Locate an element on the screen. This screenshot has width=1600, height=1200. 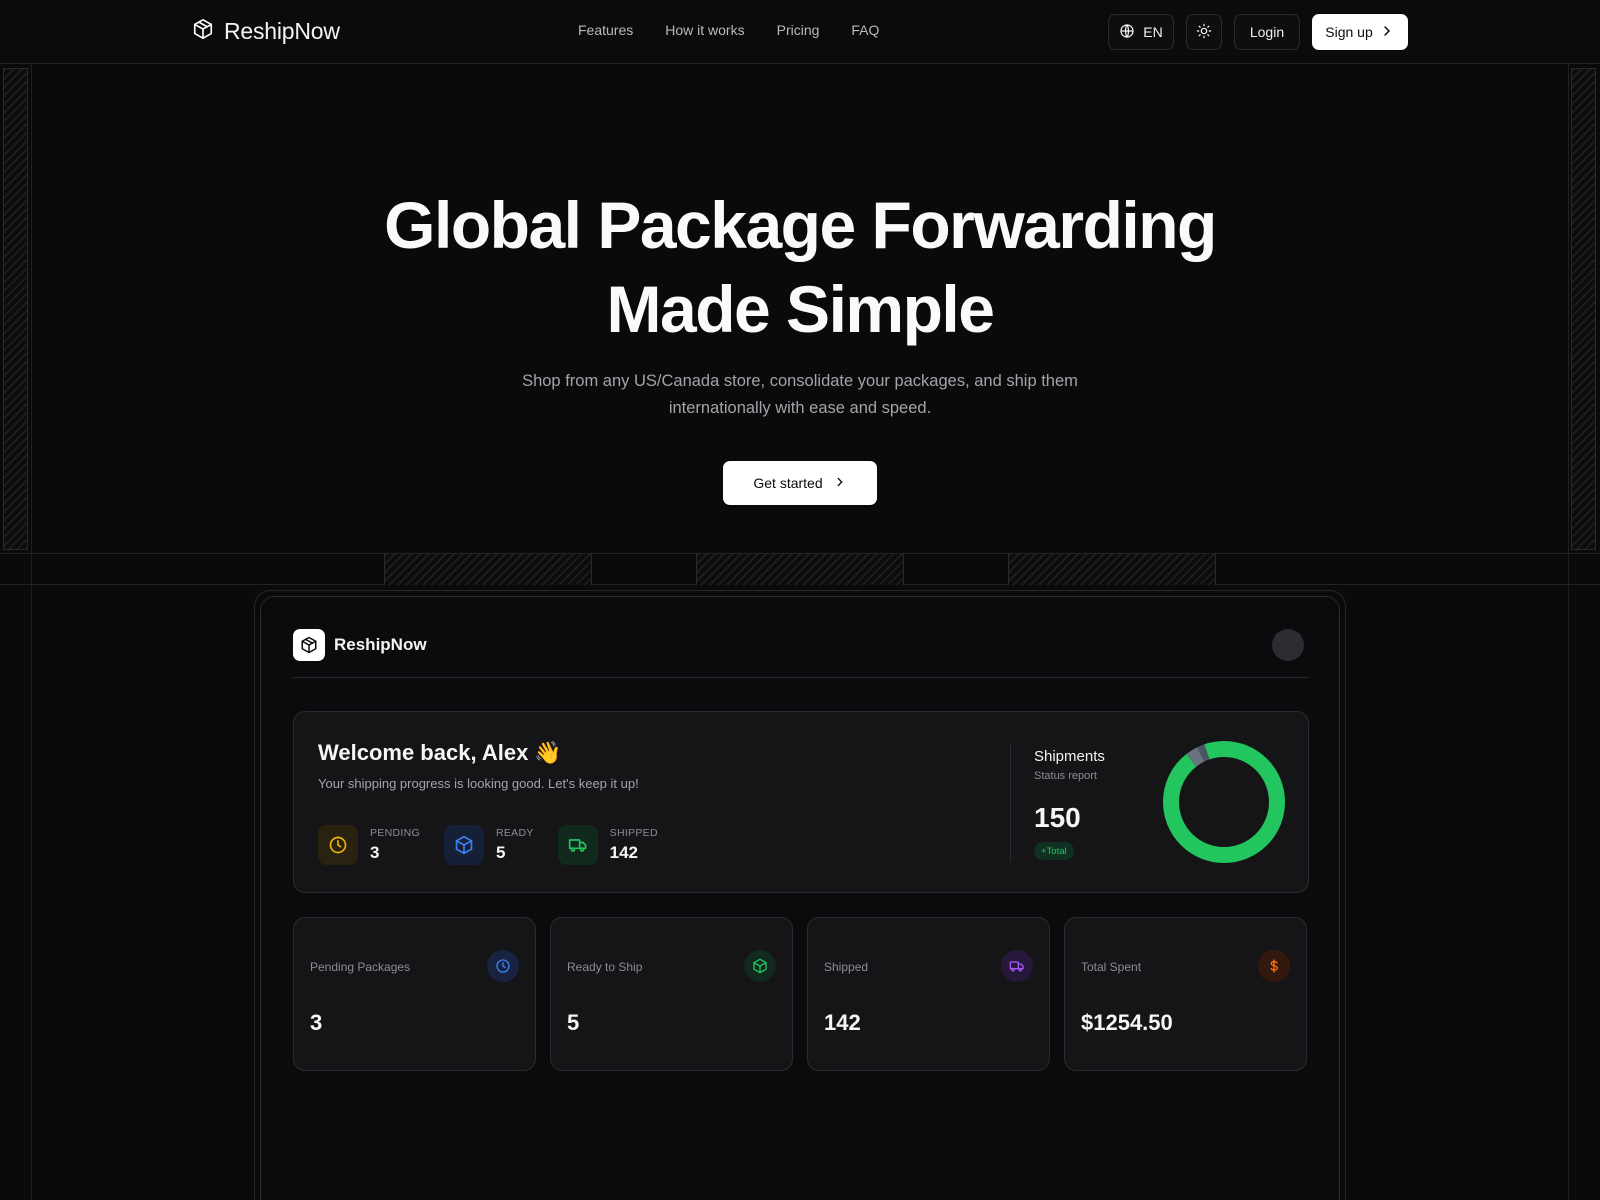
card-total-spent: Total Spent $1254.50 is located at coordinates (1185, 994).